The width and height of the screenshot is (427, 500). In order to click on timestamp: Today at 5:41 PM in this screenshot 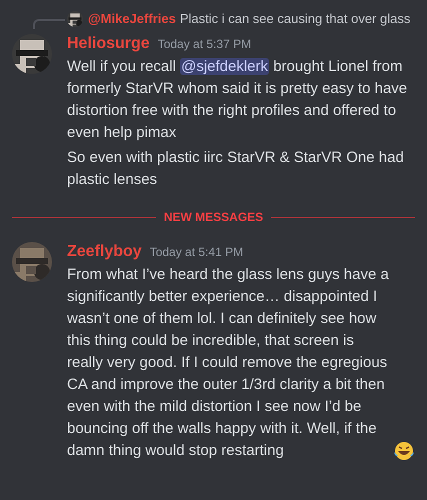, I will do `click(197, 252)`.